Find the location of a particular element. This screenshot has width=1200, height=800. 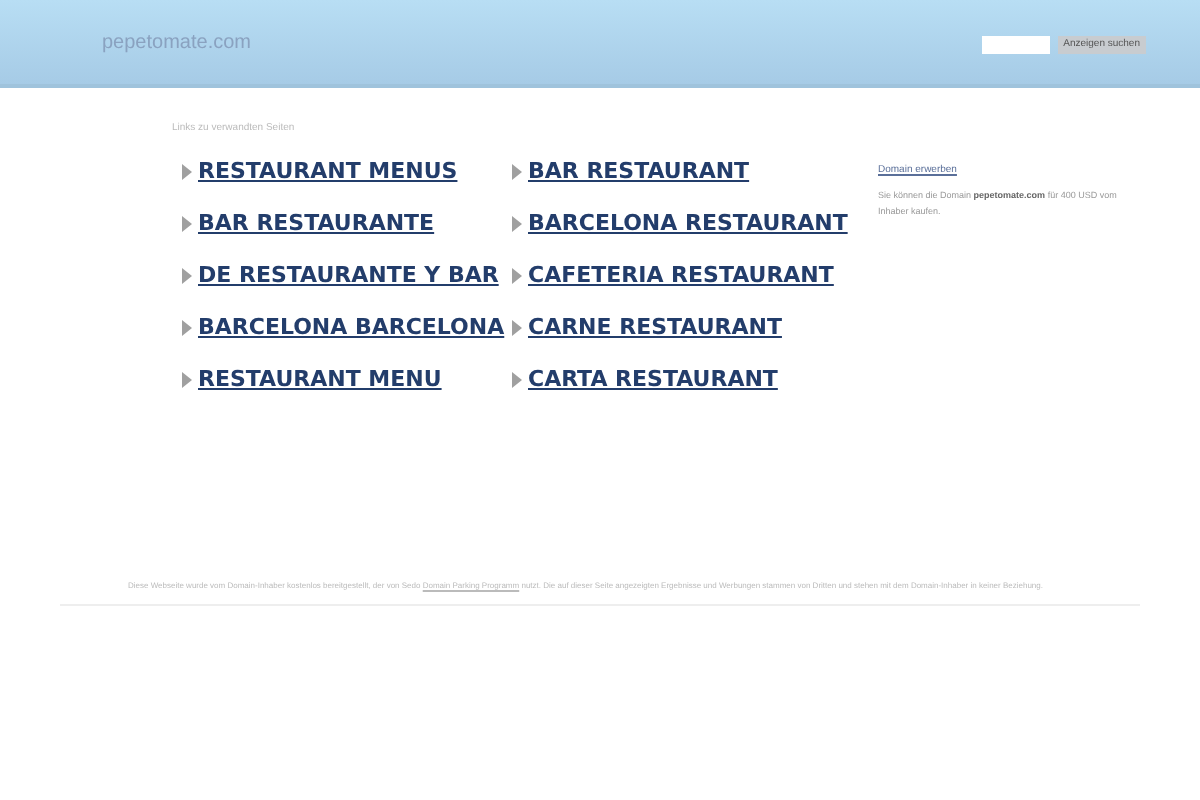

search-field is located at coordinates (1015, 45).